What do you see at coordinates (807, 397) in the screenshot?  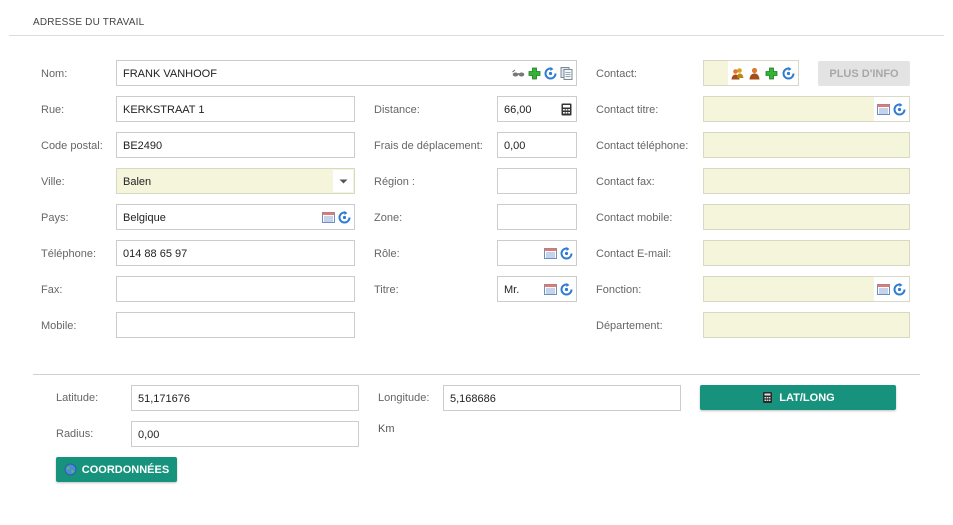 I see `lat-long-button-label: LAT/LONG` at bounding box center [807, 397].